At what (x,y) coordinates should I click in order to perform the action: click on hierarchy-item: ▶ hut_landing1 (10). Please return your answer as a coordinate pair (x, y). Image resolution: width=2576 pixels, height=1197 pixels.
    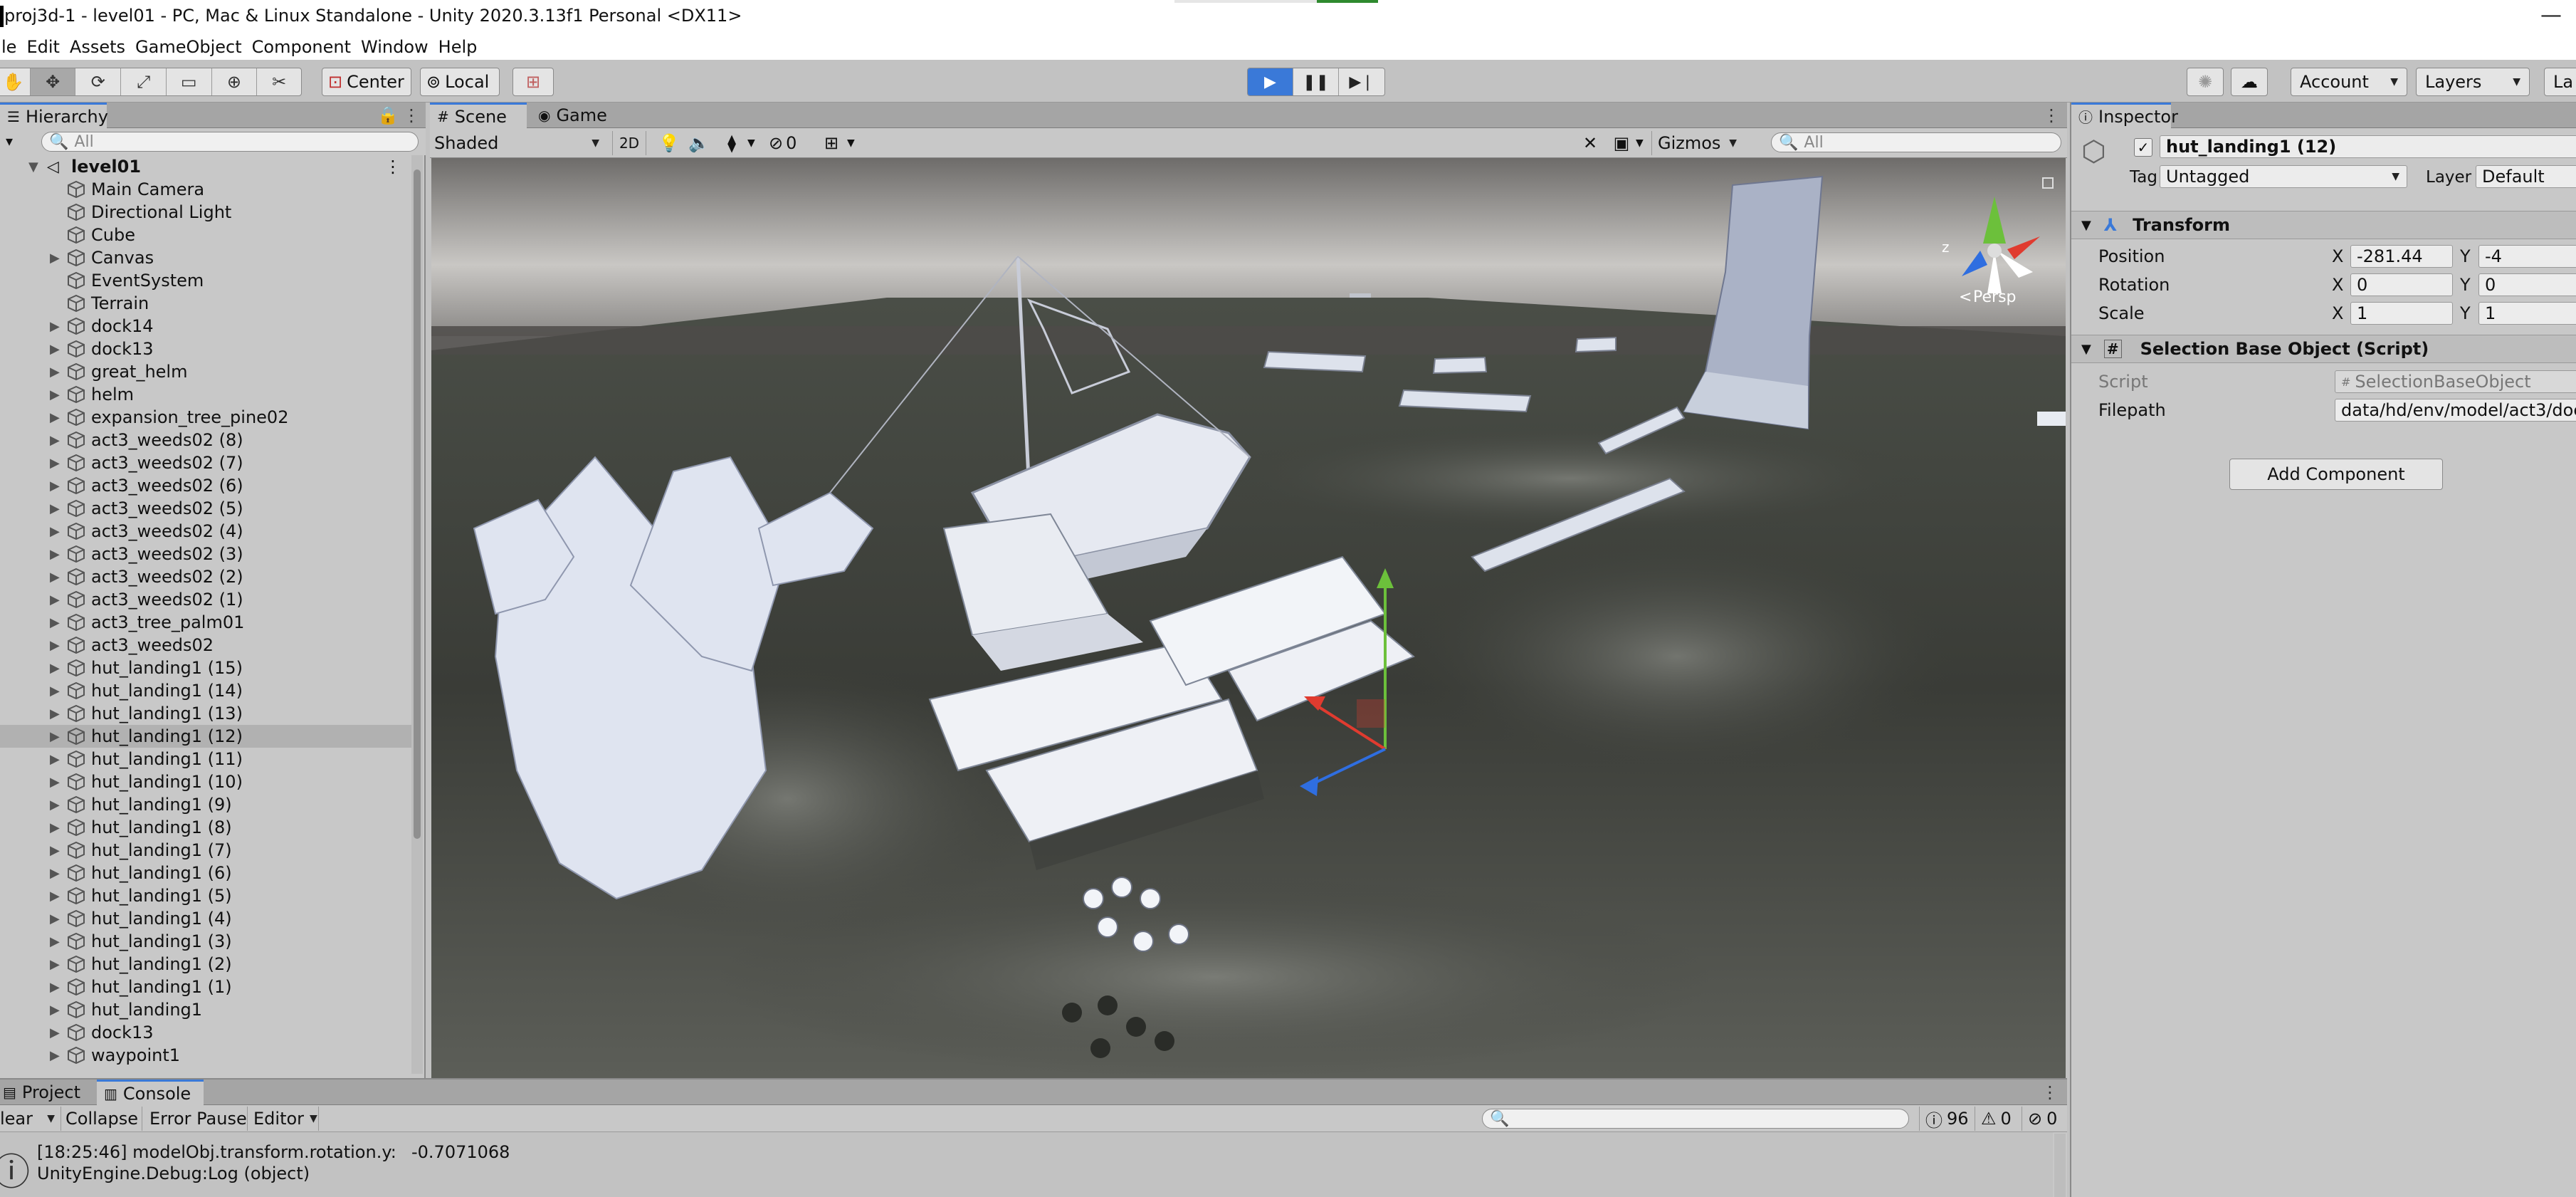
    Looking at the image, I should click on (205, 781).